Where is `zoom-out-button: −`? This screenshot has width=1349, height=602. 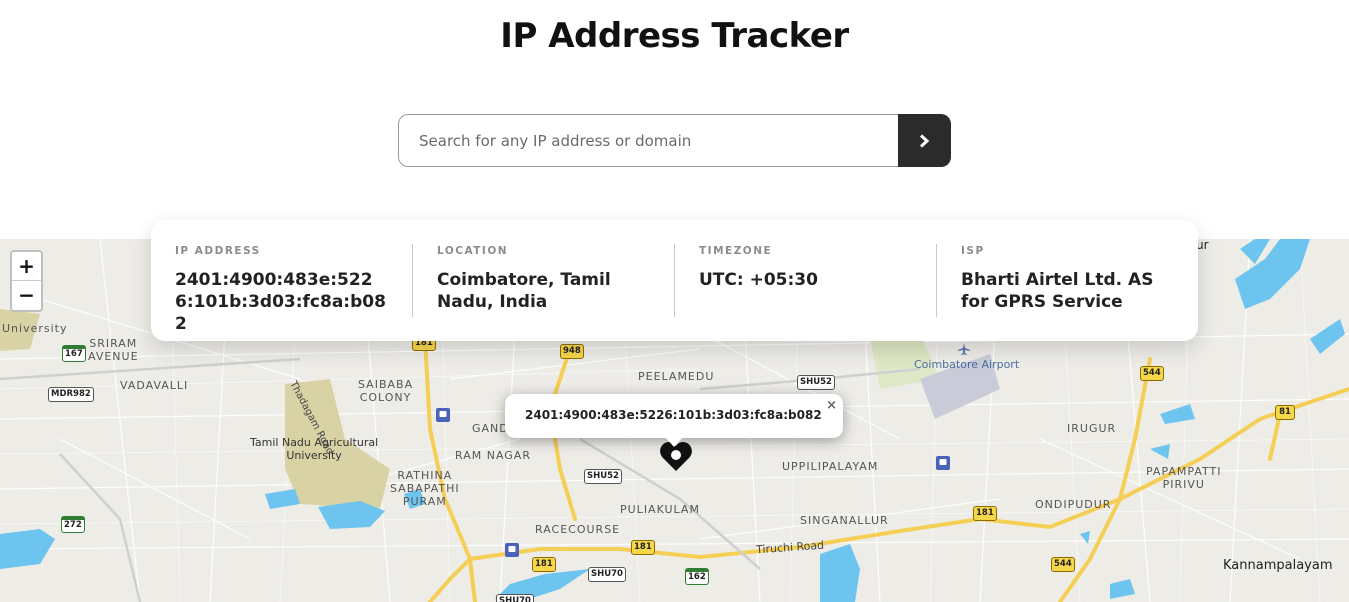 zoom-out-button: − is located at coordinates (26, 295).